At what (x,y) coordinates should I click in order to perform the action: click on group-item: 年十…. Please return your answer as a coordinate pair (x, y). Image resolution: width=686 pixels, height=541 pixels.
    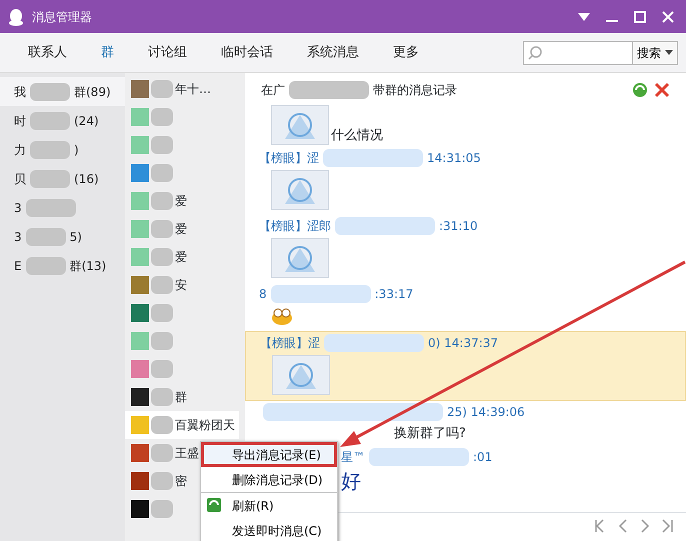
    Looking at the image, I should click on (170, 89).